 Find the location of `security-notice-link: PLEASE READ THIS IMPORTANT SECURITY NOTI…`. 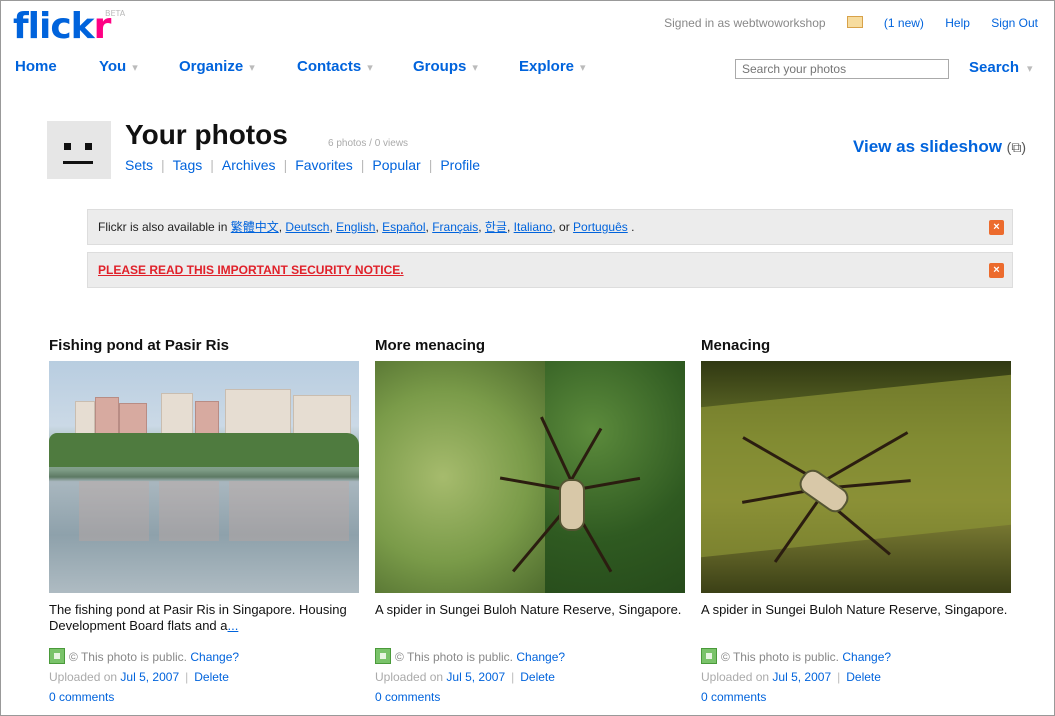

security-notice-link: PLEASE READ THIS IMPORTANT SECURITY NOTI… is located at coordinates (251, 270).